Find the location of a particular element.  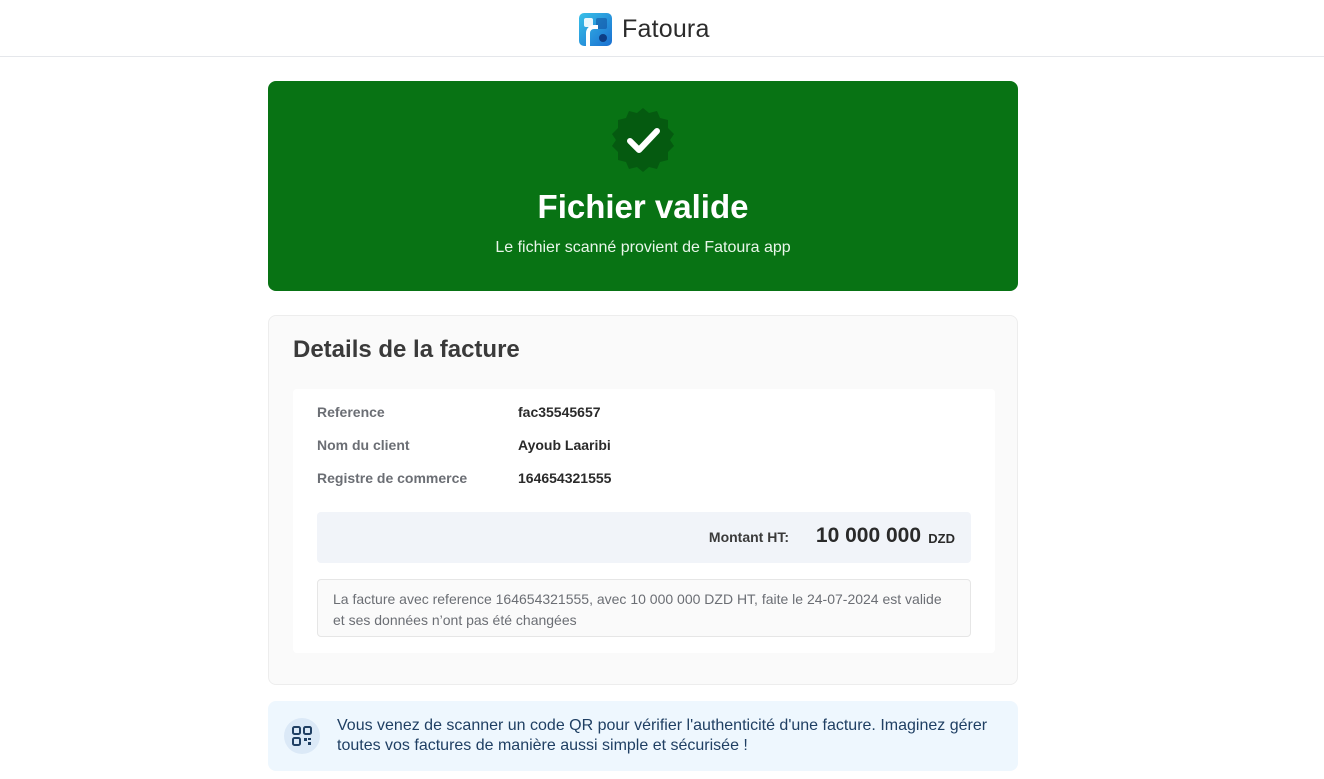

detail-value: Ayoub Laaribi is located at coordinates (564, 445).